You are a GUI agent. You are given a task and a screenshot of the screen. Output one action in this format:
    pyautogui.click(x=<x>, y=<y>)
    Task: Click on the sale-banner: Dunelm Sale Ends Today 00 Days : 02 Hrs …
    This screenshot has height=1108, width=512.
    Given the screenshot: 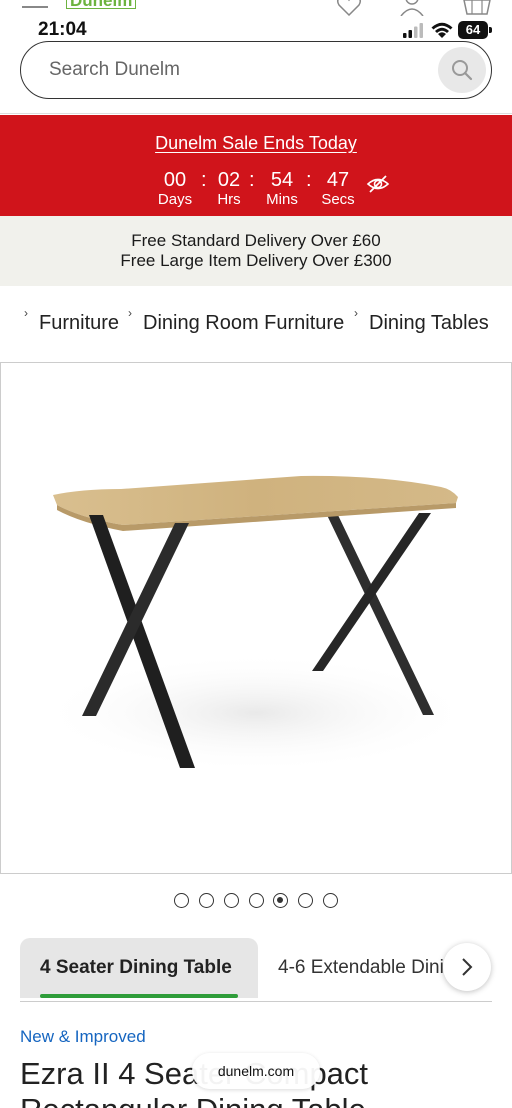 What is the action you would take?
    pyautogui.click(x=256, y=165)
    